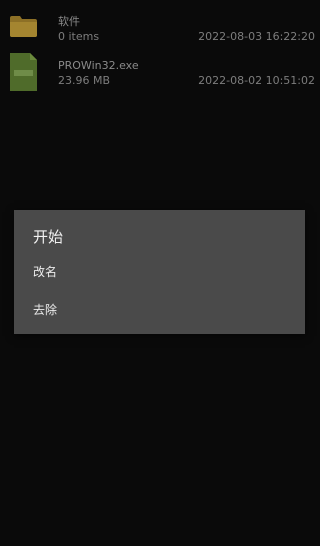 Image resolution: width=320 pixels, height=546 pixels. I want to click on exe-file-icon, so click(23, 72).